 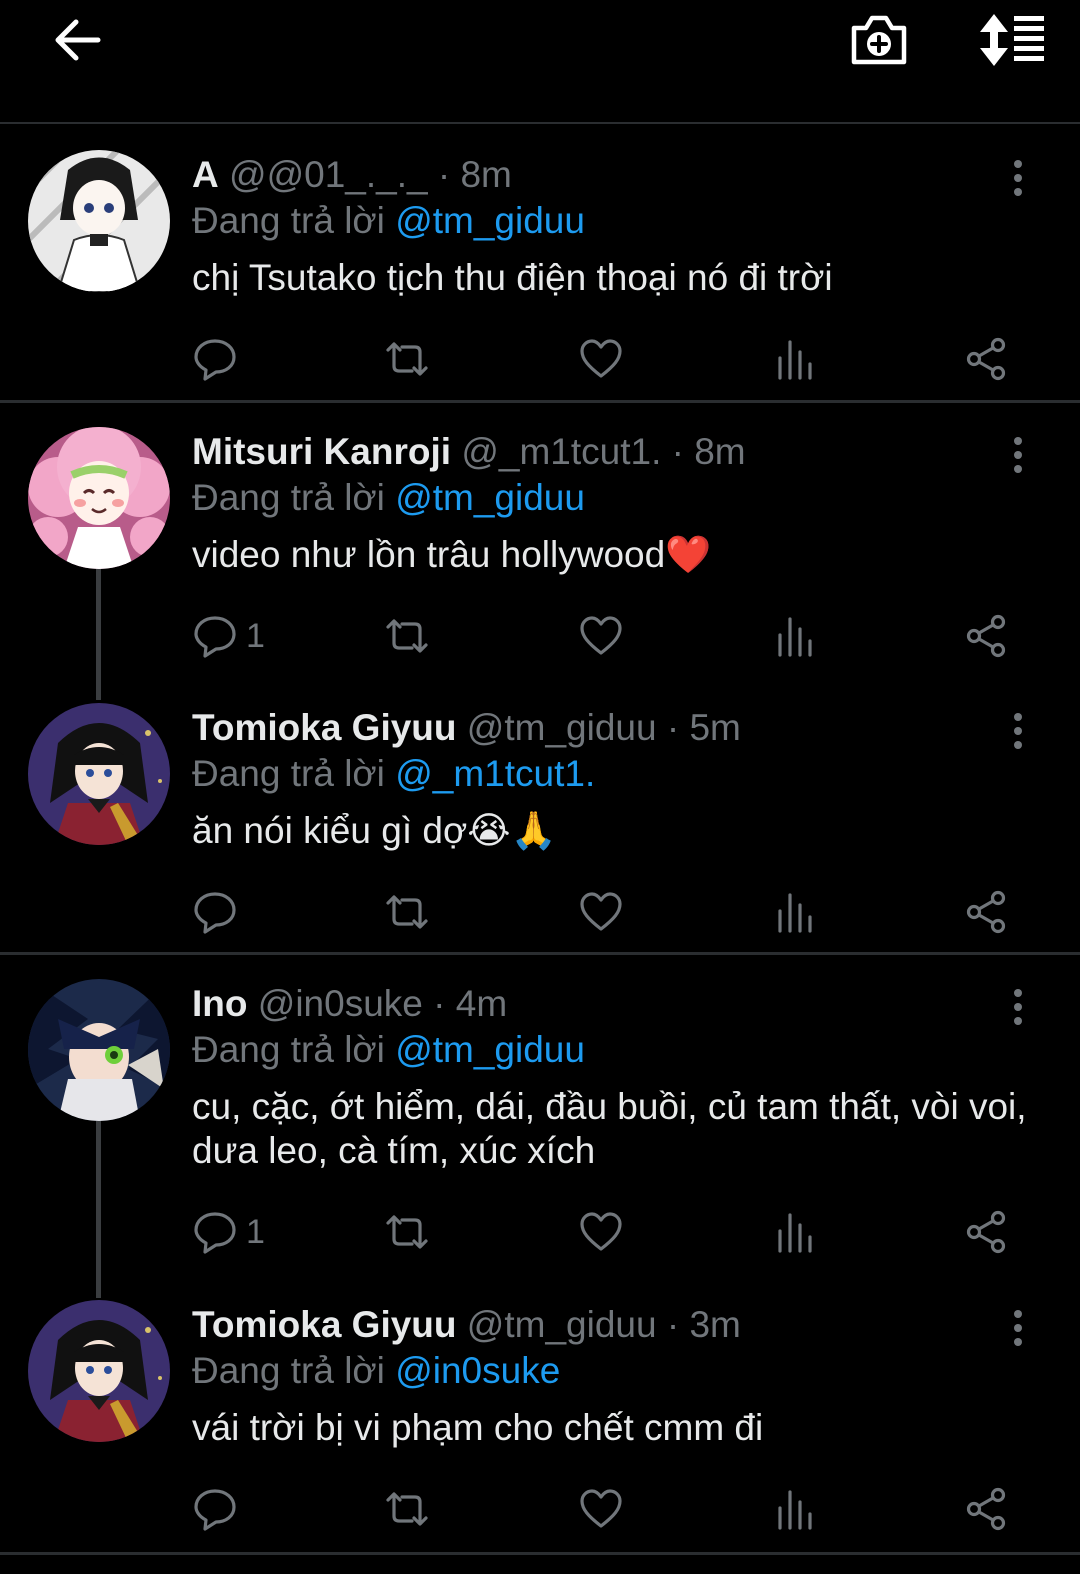 What do you see at coordinates (540, 62) in the screenshot?
I see `top-app-bar` at bounding box center [540, 62].